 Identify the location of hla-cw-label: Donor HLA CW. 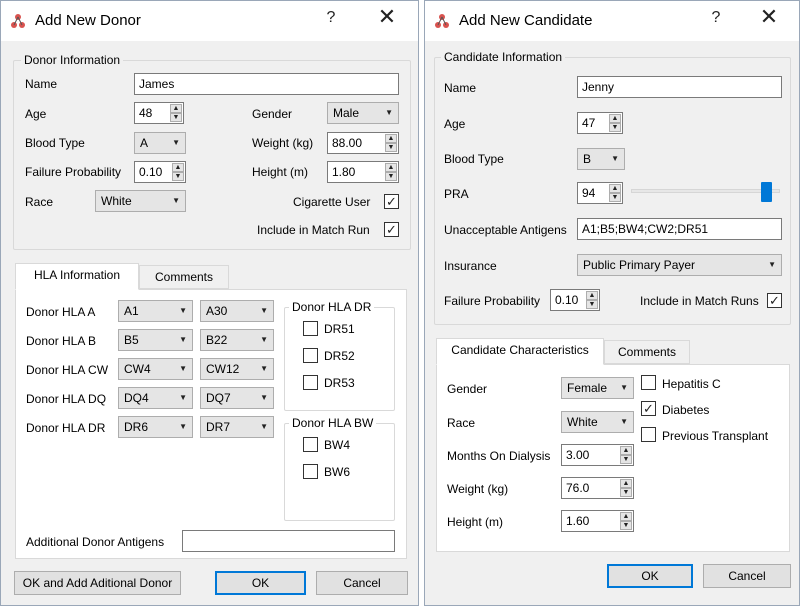
(67, 370).